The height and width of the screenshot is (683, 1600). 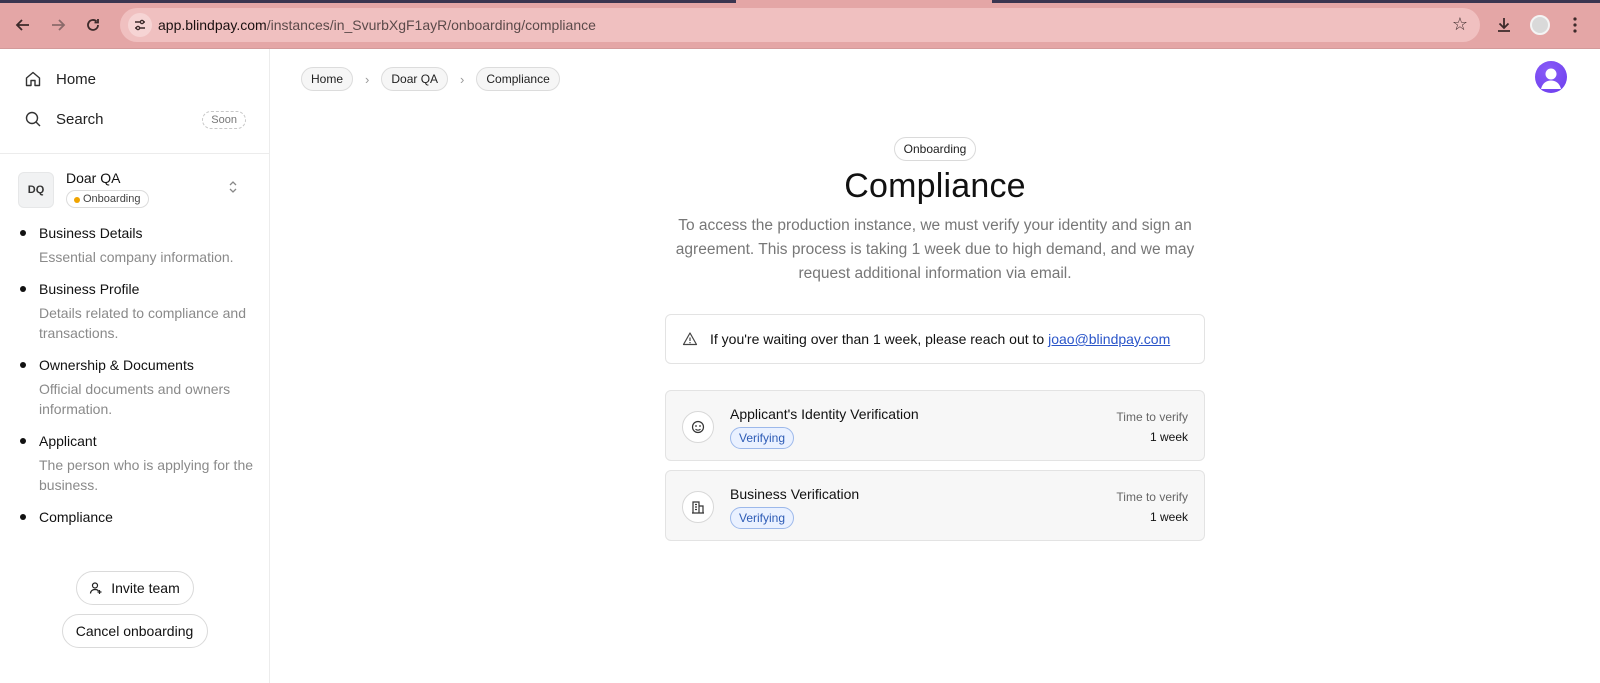 I want to click on user-plus-icon, so click(x=96, y=588).